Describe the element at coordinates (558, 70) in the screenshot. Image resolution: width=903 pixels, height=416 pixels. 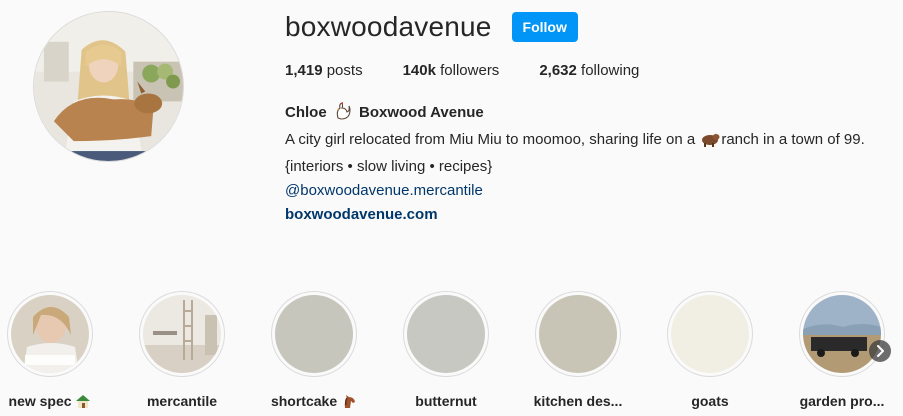
I see `following-value: 2,632` at that location.